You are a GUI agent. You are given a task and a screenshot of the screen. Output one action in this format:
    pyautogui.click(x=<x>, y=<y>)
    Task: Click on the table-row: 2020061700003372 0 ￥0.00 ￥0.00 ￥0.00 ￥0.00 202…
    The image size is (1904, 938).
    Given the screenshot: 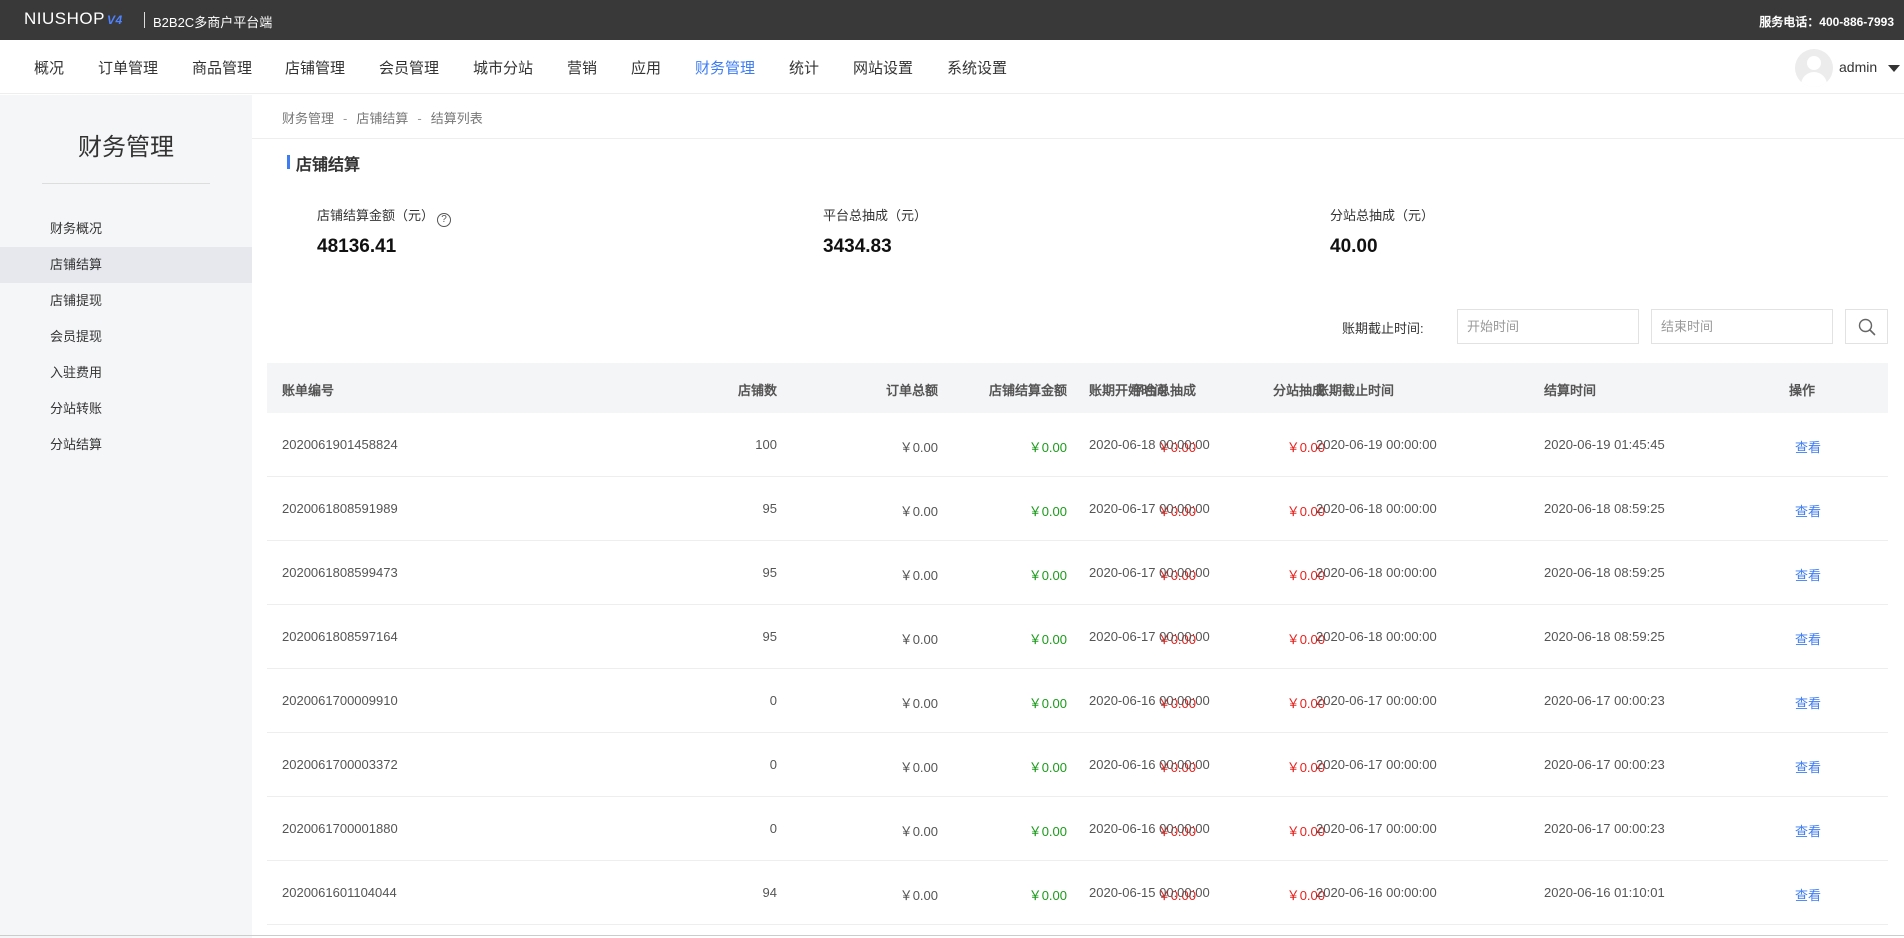 What is the action you would take?
    pyautogui.click(x=1077, y=765)
    